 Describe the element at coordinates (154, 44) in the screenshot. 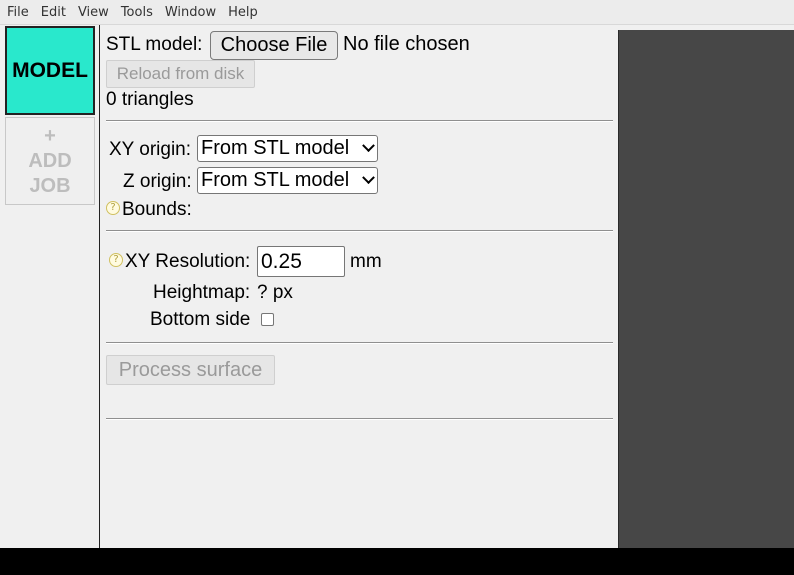

I see `stl-model-label: STL model:` at that location.